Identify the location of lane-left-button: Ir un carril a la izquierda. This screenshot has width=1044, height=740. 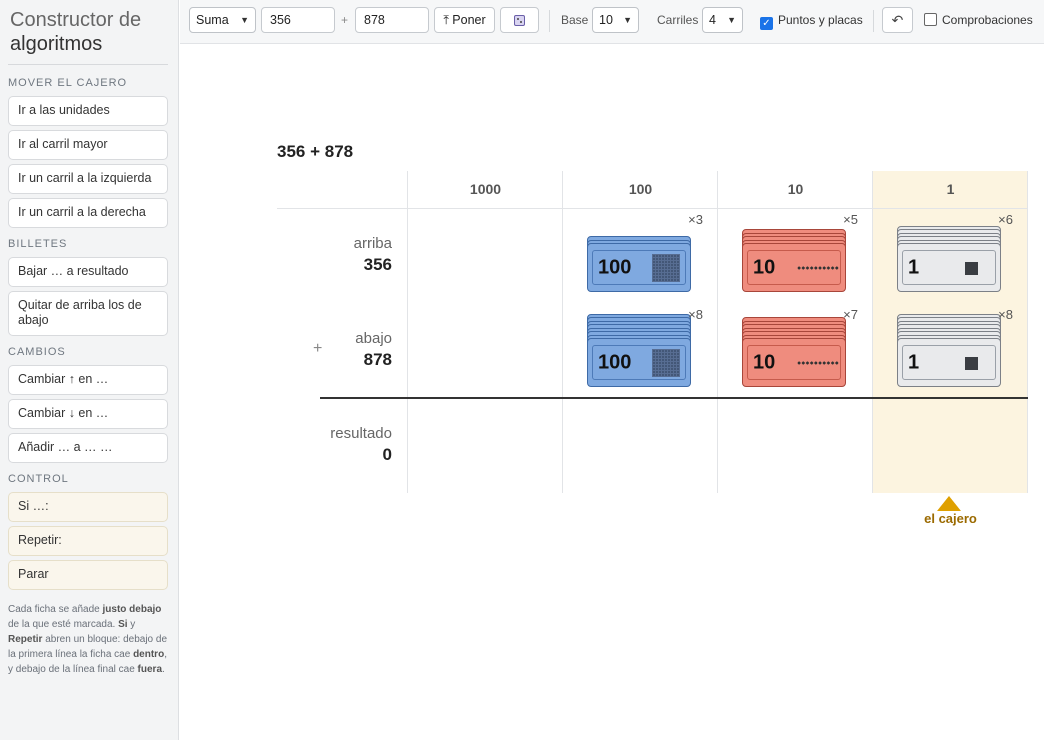
(88, 179).